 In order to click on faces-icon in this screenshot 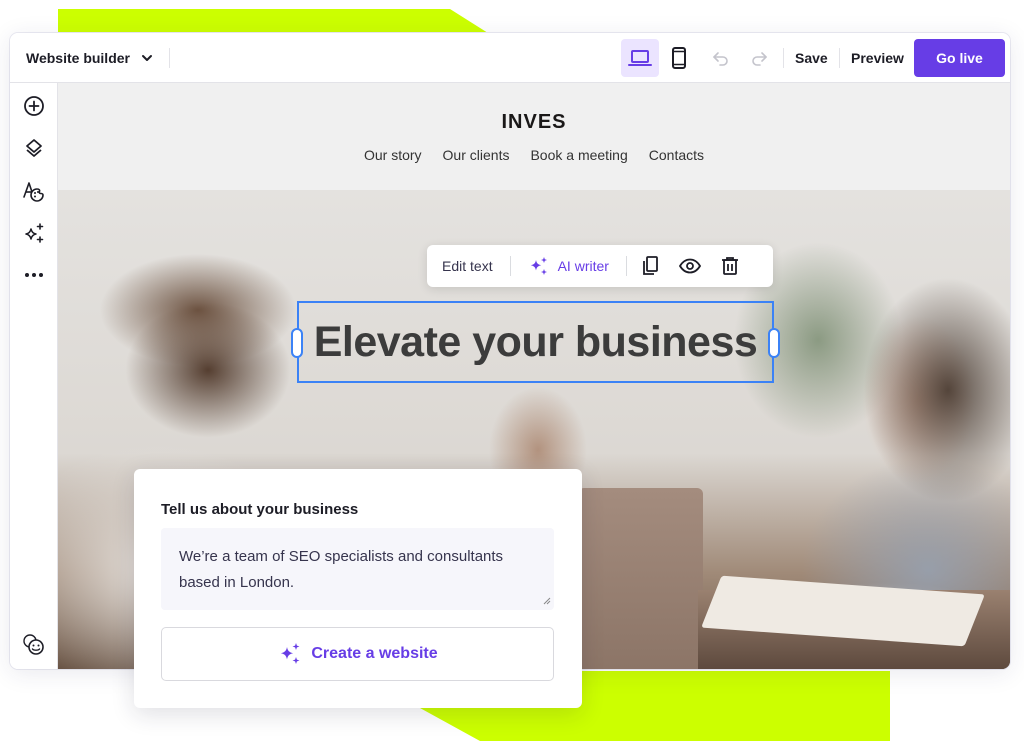, I will do `click(33, 644)`.